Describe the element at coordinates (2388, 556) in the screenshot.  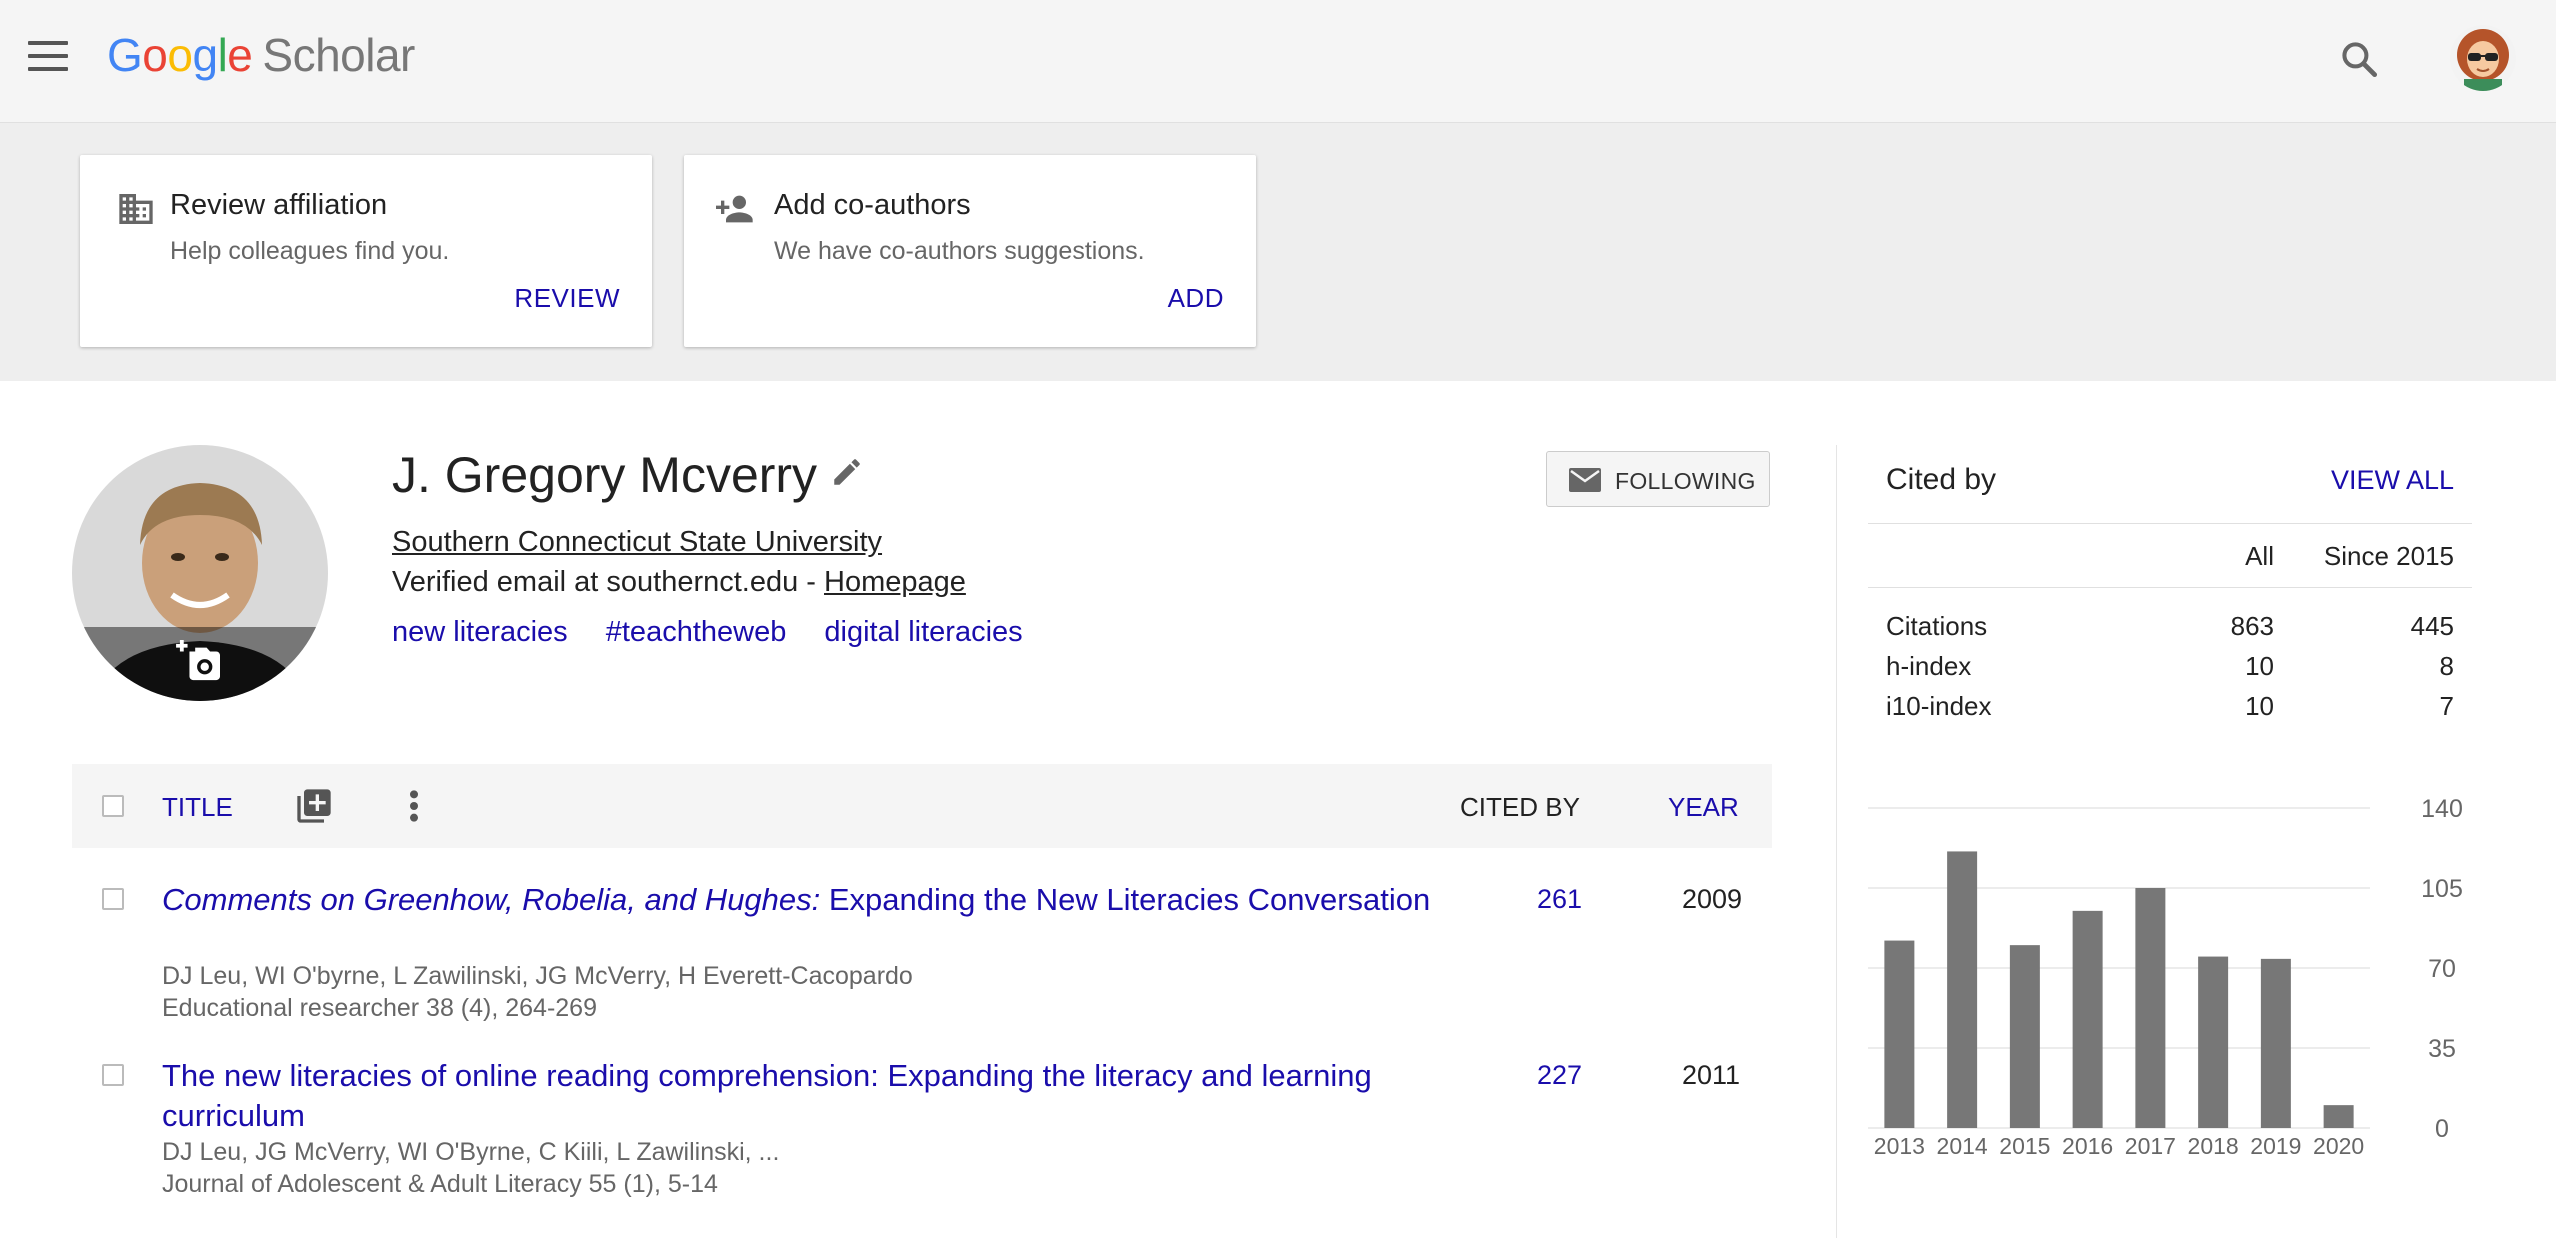
I see `col-since-header: Since 2015` at that location.